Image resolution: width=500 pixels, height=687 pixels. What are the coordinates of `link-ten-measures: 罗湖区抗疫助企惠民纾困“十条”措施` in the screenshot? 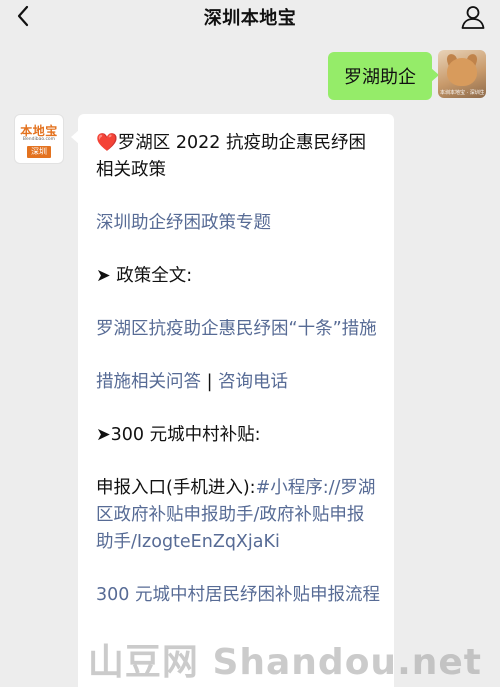 It's located at (236, 329).